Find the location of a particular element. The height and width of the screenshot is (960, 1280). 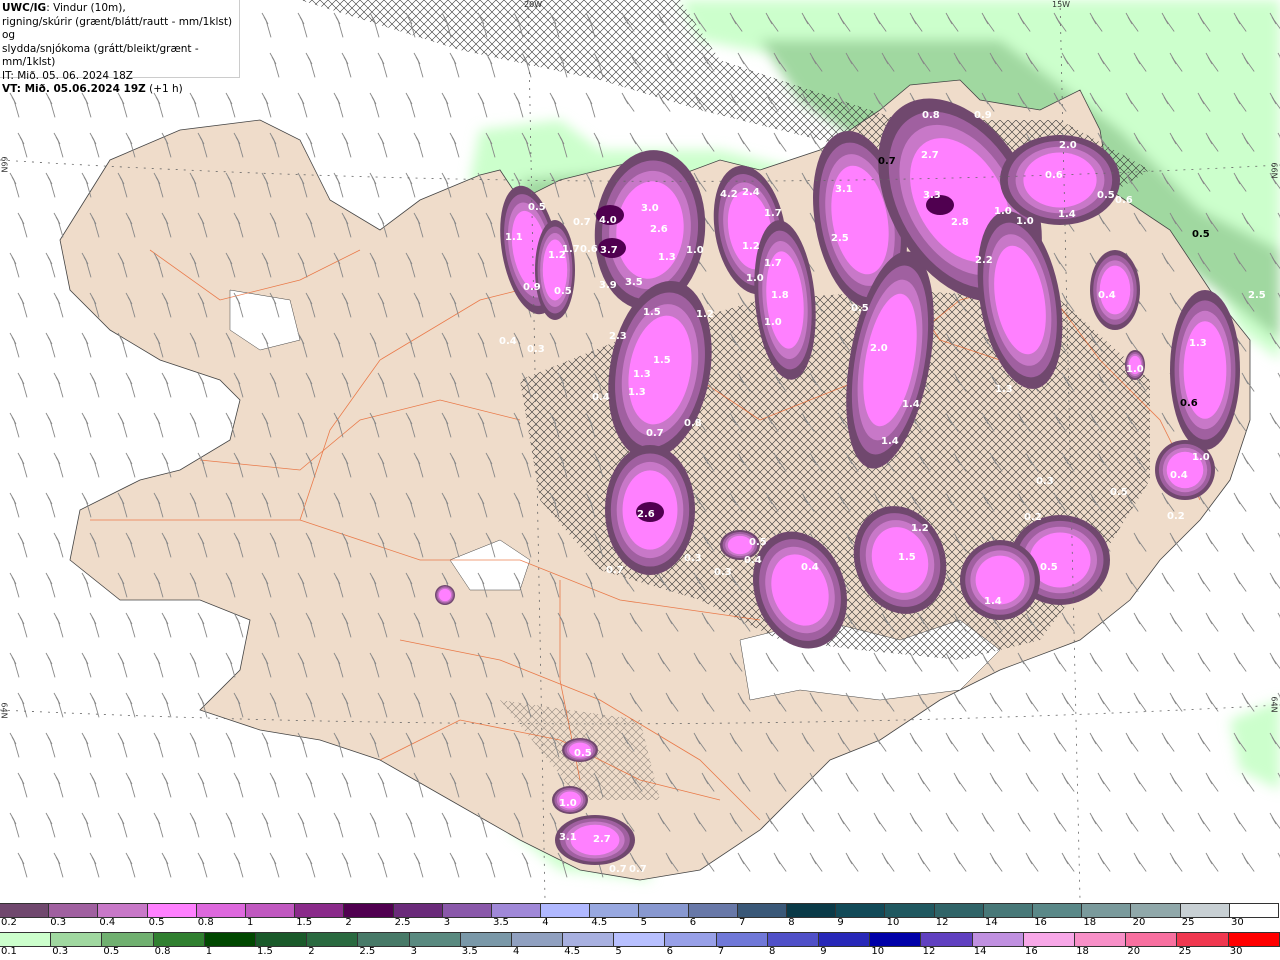

lon-label-15w: 15W is located at coordinates (1061, 4).